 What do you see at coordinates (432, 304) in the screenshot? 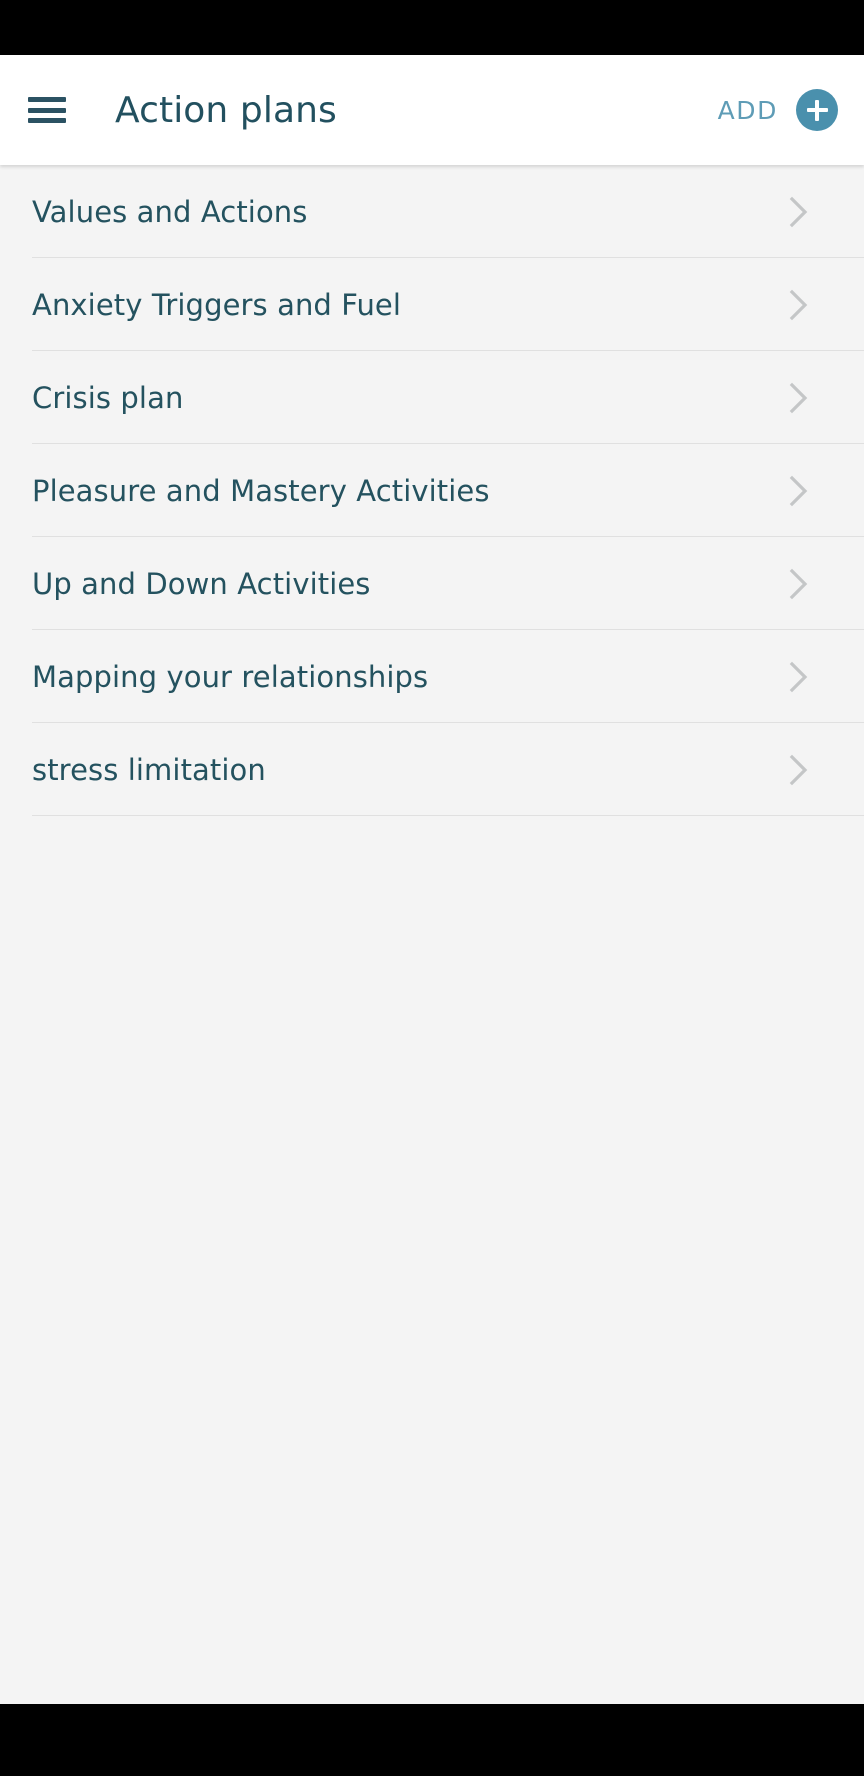
I see `list-item: Anxiety Triggers and Fuel` at bounding box center [432, 304].